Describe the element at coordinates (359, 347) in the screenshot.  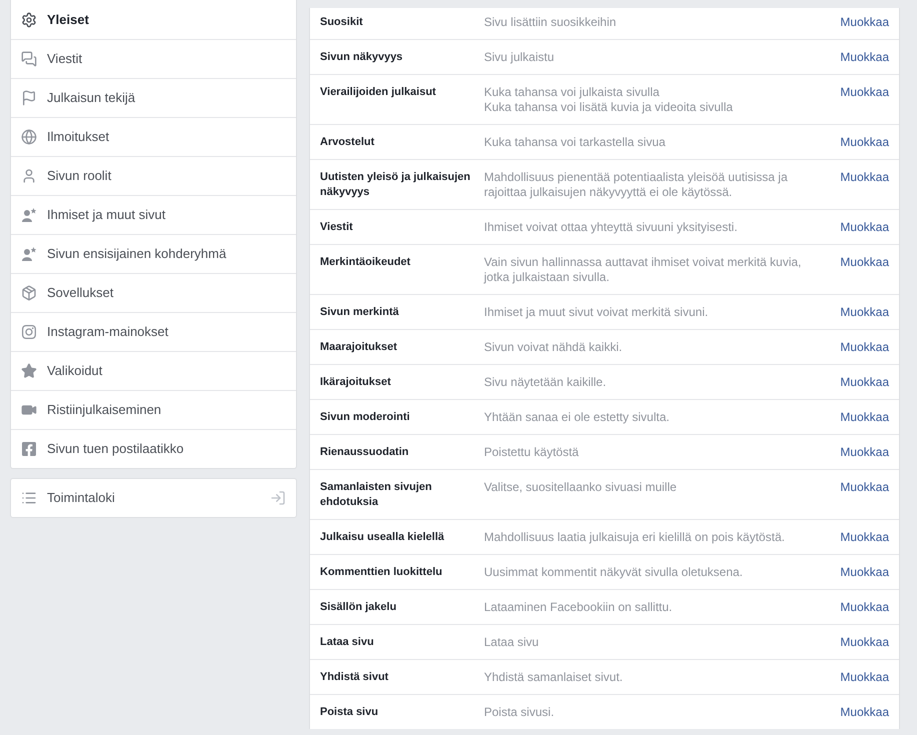
I see `setting-label: Maarajoitukset` at that location.